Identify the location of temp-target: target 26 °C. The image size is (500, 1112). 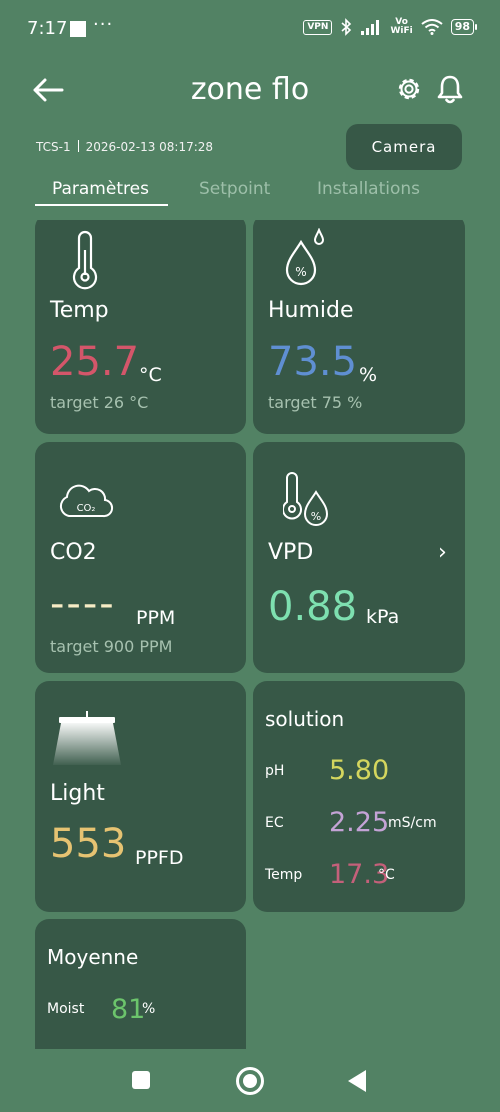
(99, 402).